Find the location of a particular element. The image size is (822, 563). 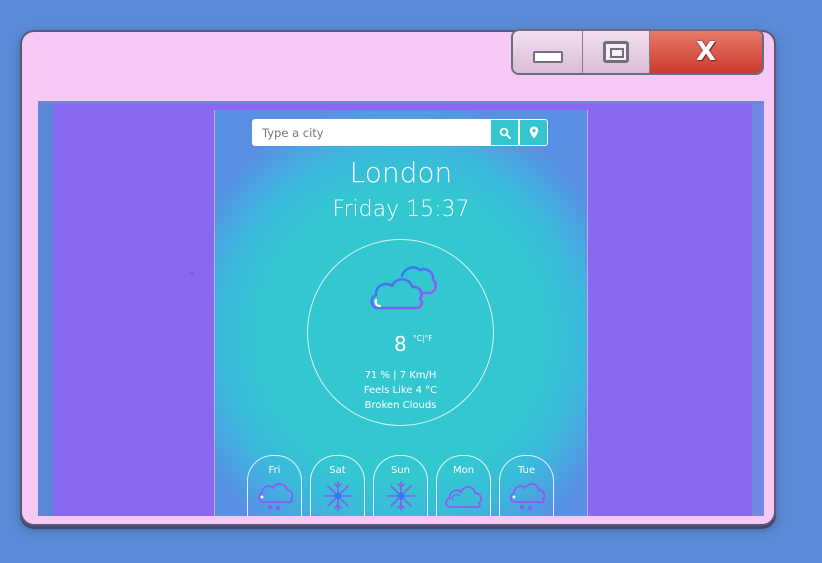

forecast-day-name: Fri is located at coordinates (274, 470).